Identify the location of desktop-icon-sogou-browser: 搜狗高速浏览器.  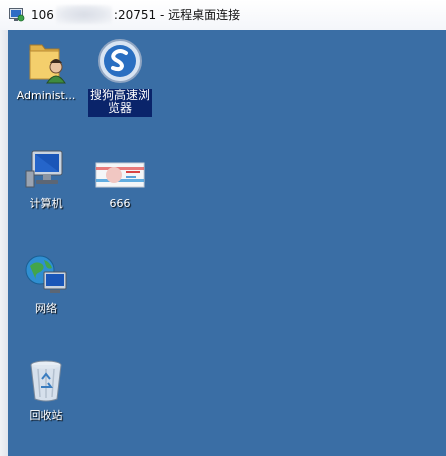
(120, 77).